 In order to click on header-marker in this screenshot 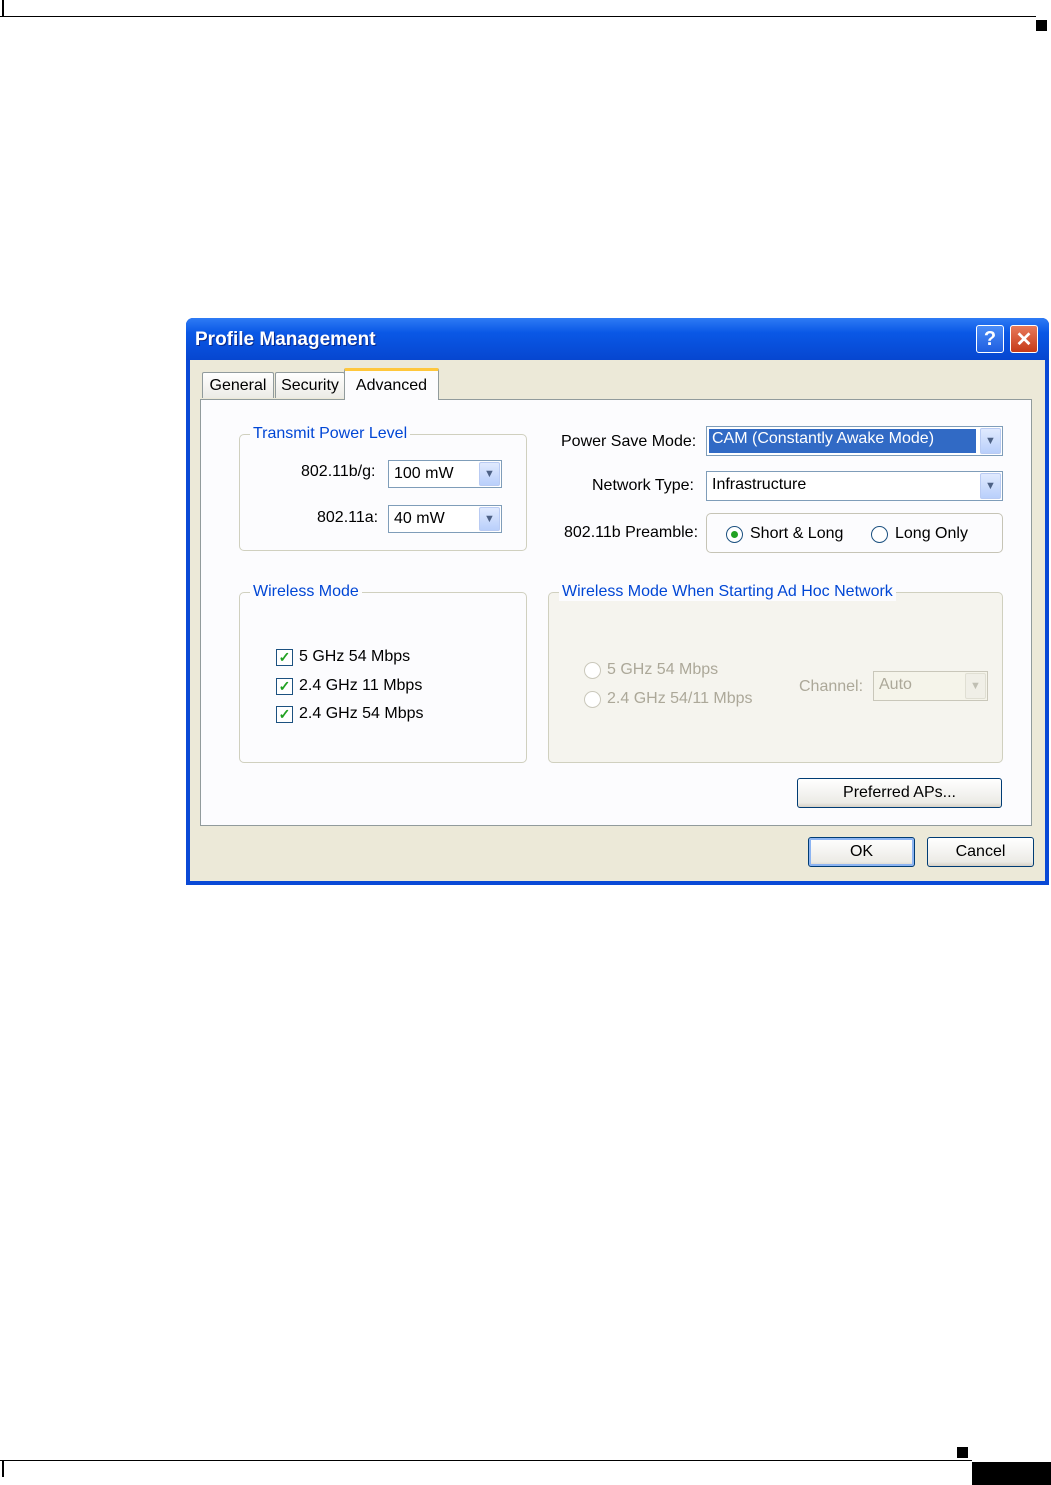, I will do `click(1041, 25)`.